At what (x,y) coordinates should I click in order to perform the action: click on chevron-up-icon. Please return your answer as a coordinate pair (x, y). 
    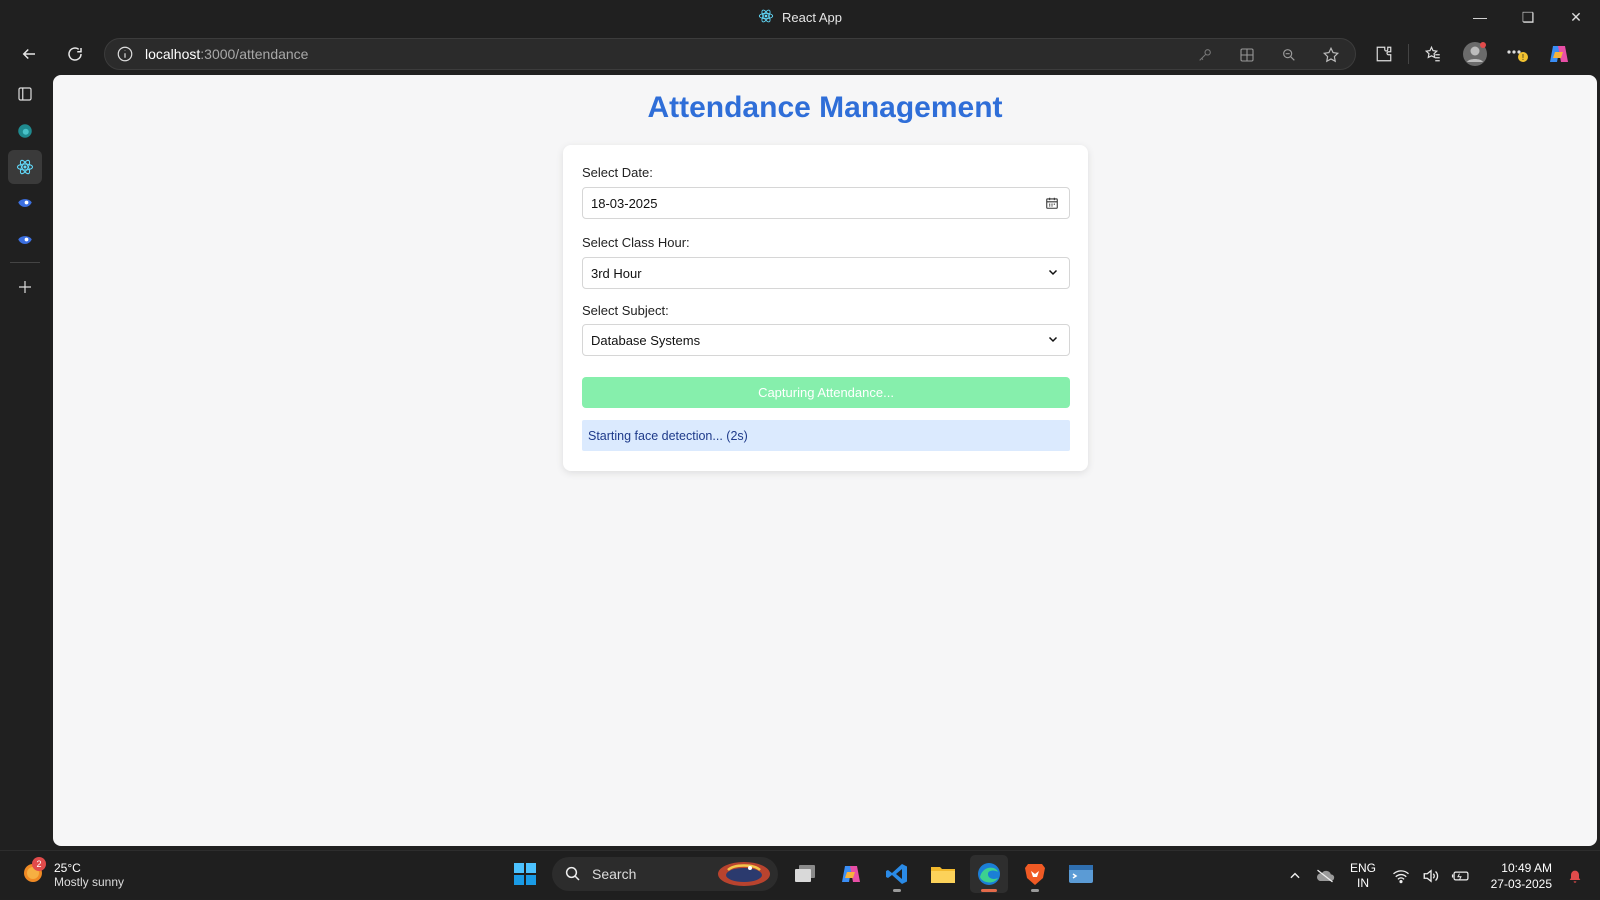
    Looking at the image, I should click on (1295, 876).